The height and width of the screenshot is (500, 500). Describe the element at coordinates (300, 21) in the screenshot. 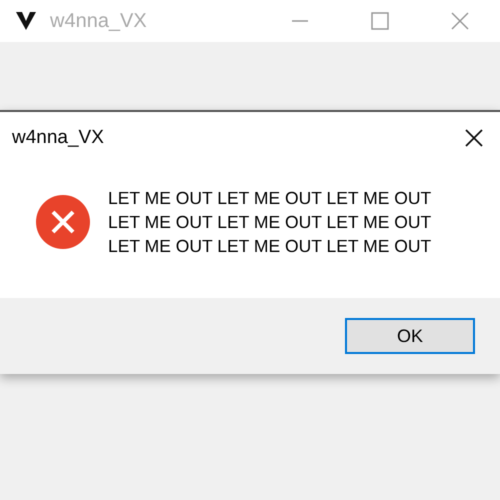

I see `minimize-icon` at that location.